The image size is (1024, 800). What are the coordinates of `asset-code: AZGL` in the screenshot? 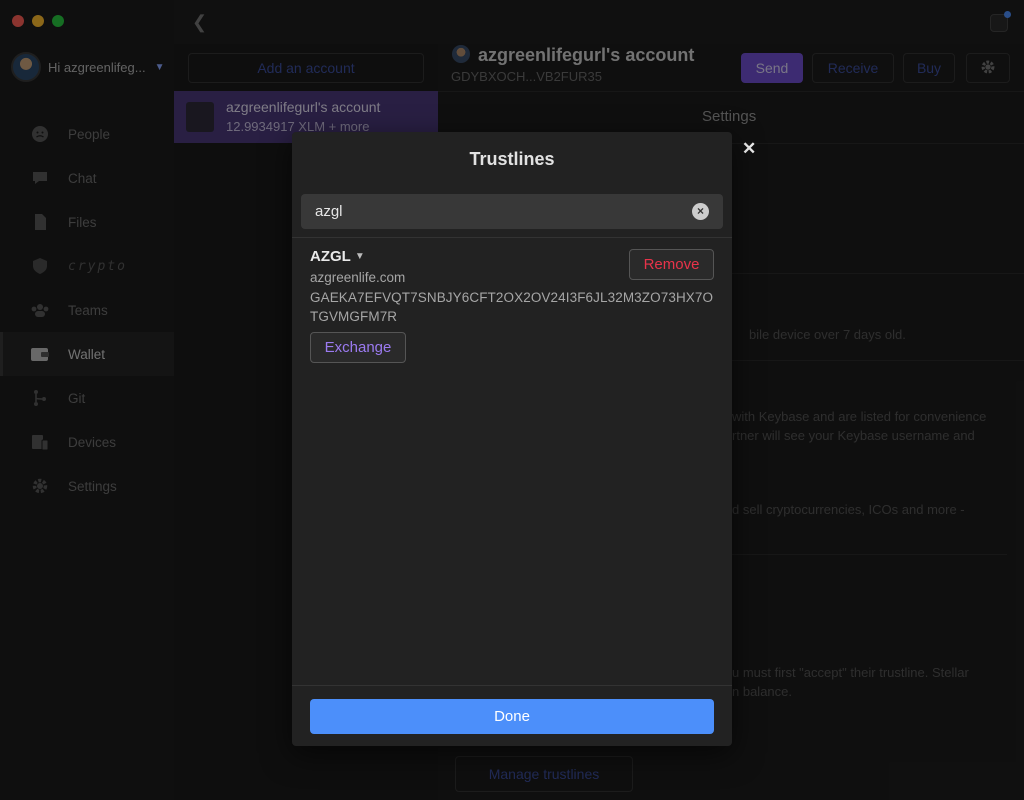 It's located at (330, 256).